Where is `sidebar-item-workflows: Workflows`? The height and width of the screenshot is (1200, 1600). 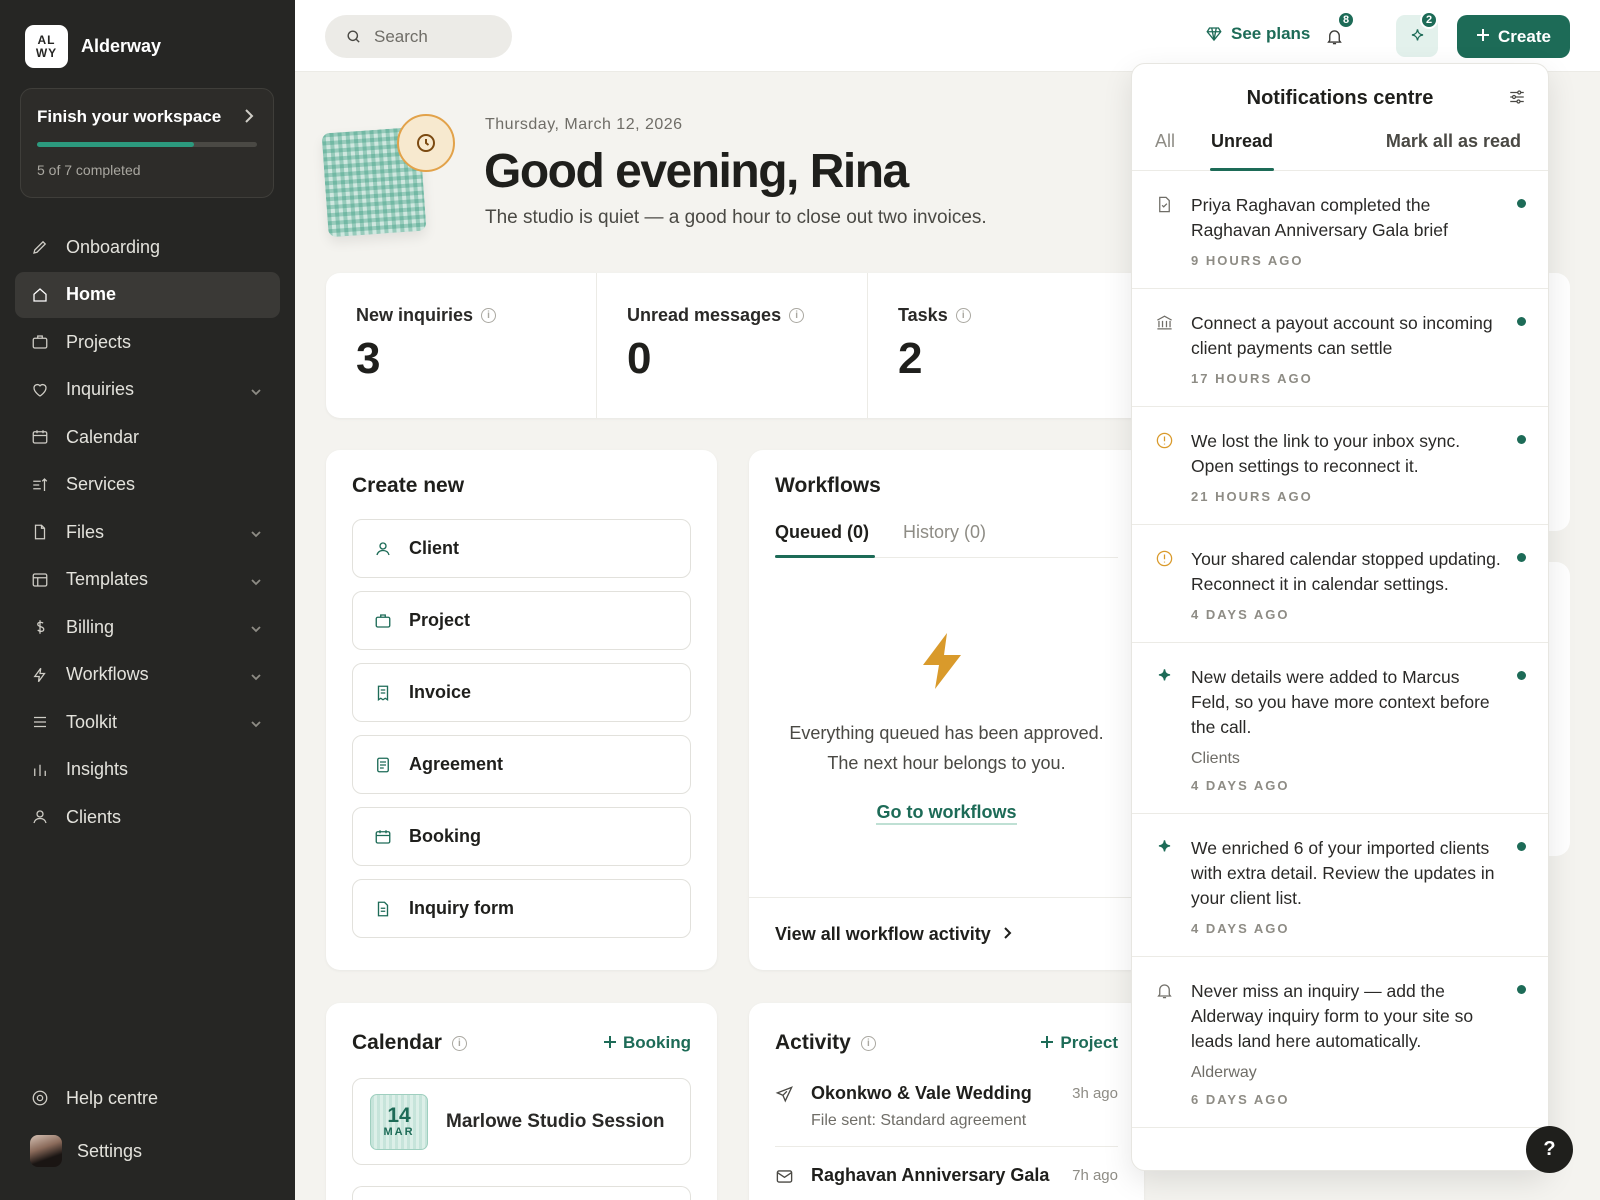 sidebar-item-workflows: Workflows is located at coordinates (147, 675).